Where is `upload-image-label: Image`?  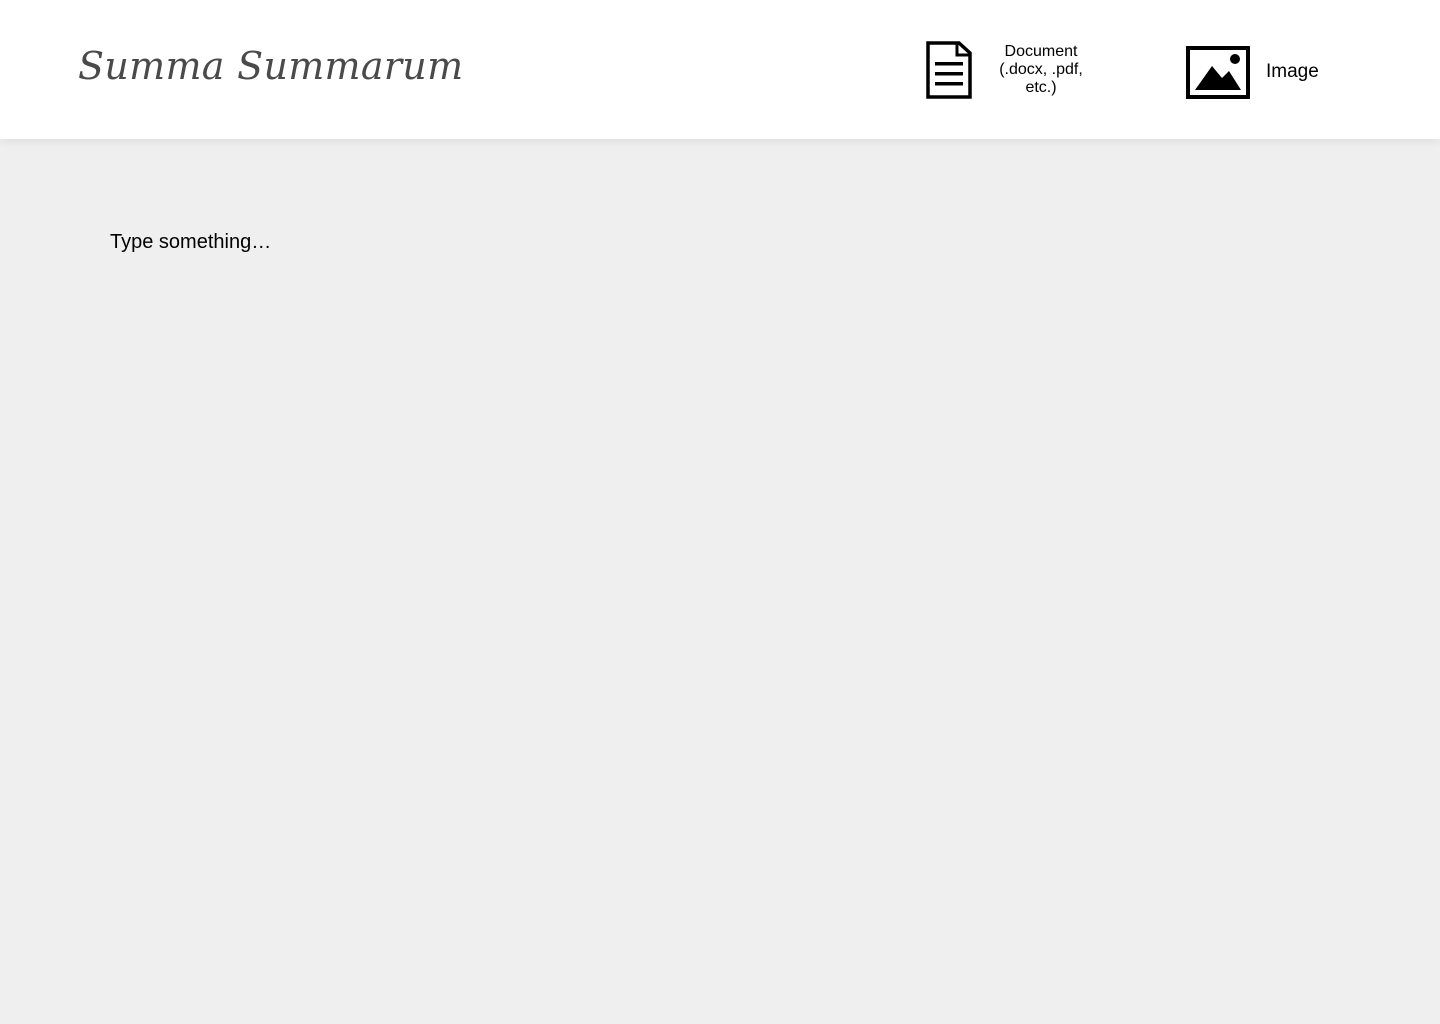 upload-image-label: Image is located at coordinates (1292, 71).